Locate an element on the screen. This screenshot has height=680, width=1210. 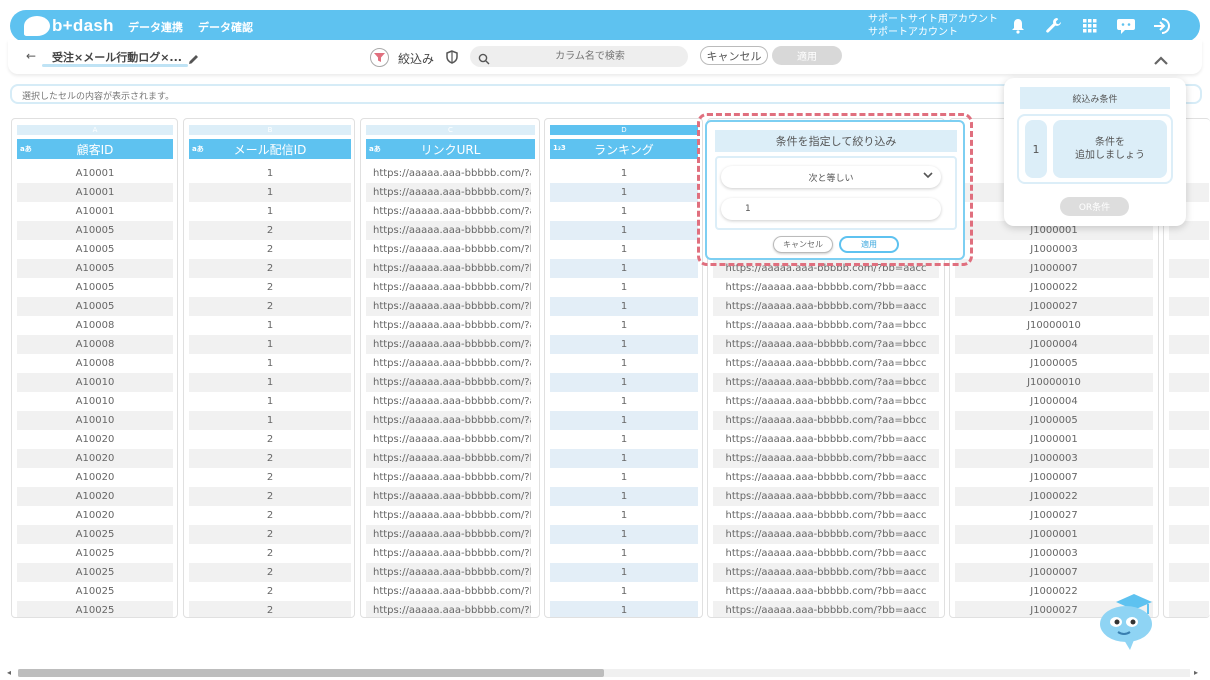
nav-data-check: データ確認 is located at coordinates (225, 27).